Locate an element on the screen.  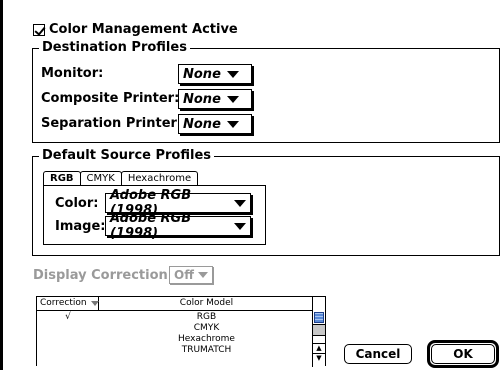
source-color-popup: Adobe RGB (1998) is located at coordinates (178, 203).